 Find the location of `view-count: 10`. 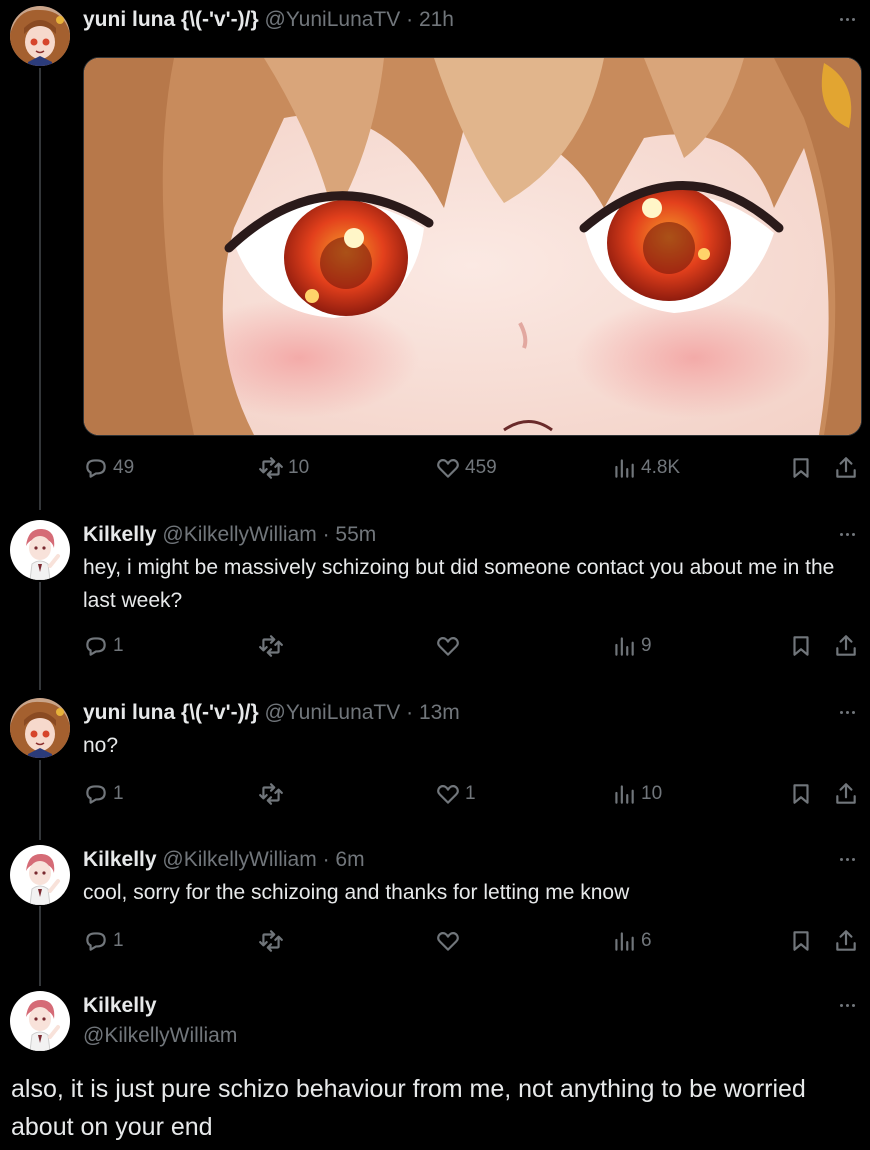

view-count: 10 is located at coordinates (652, 793).